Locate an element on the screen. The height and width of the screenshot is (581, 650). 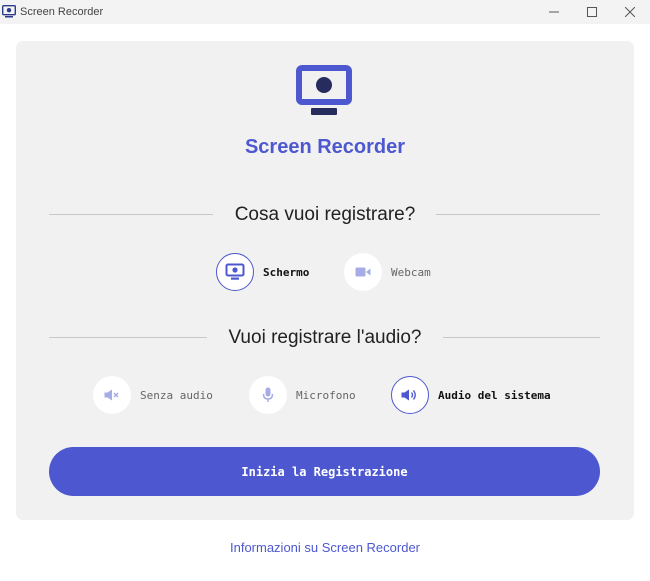
option-audio-sistema: Audio del sistema is located at coordinates (471, 395).